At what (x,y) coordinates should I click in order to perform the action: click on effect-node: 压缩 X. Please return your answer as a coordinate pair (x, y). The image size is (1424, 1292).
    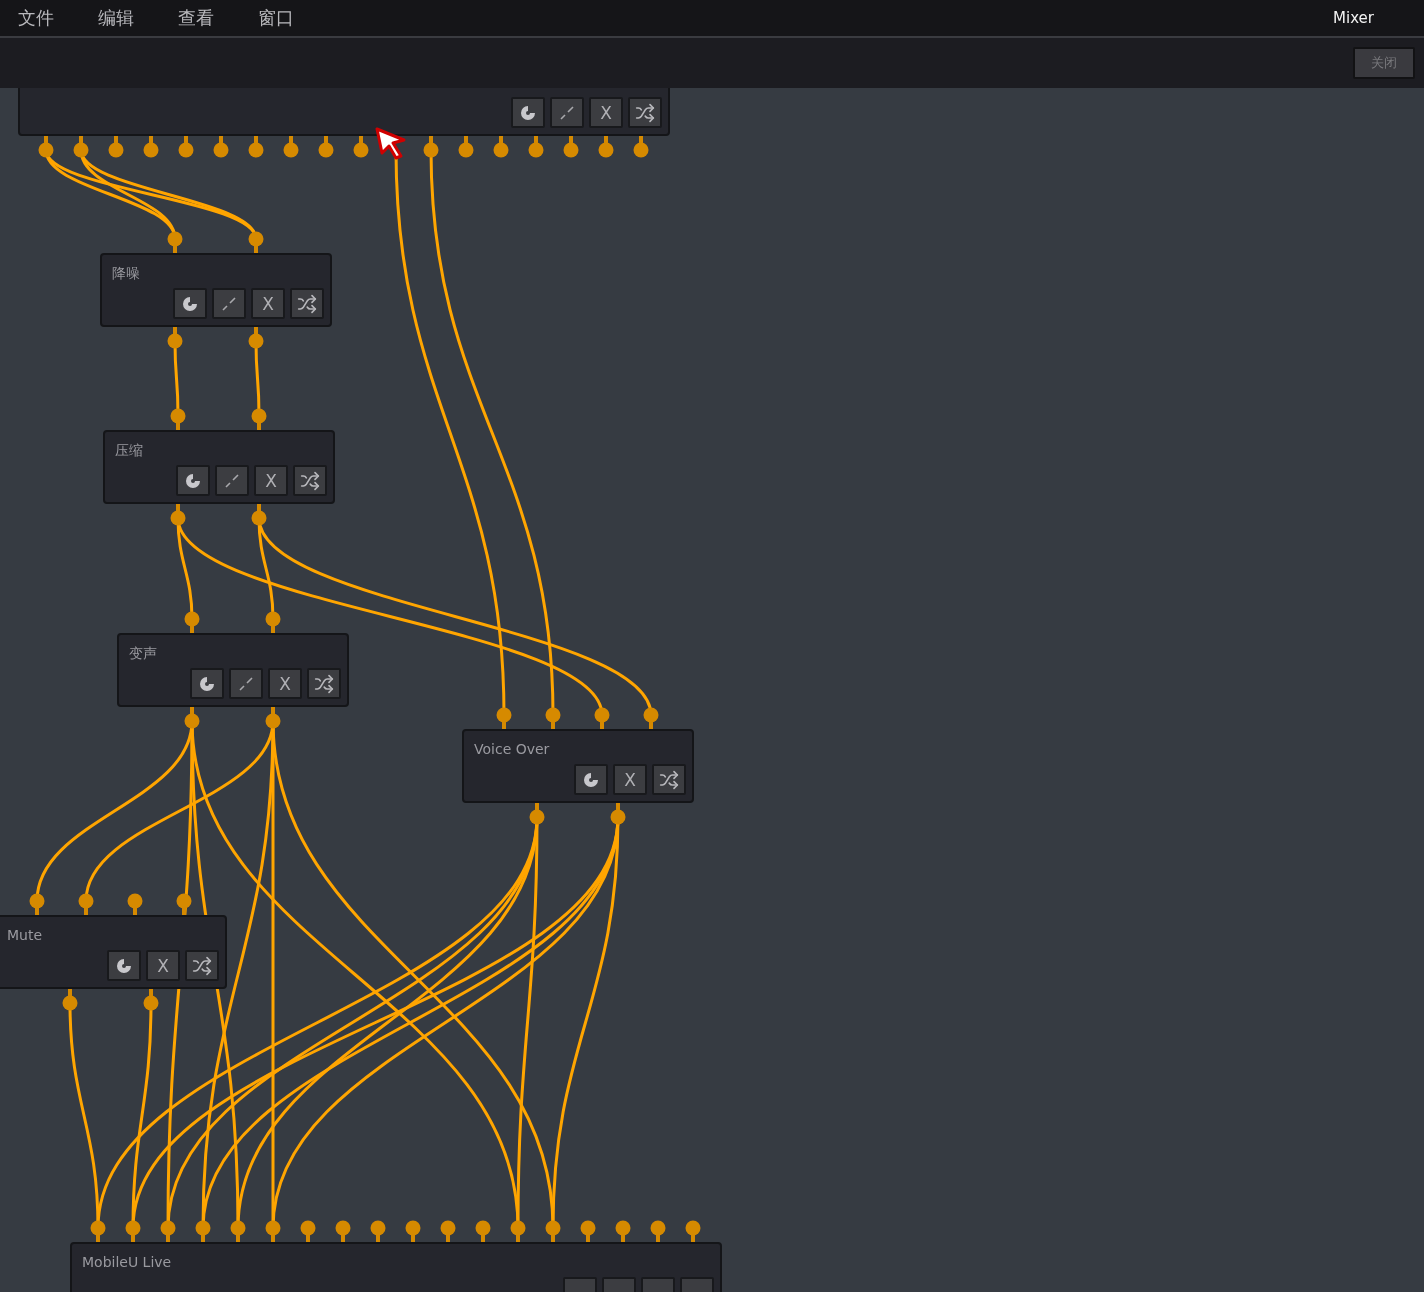
    Looking at the image, I should click on (219, 467).